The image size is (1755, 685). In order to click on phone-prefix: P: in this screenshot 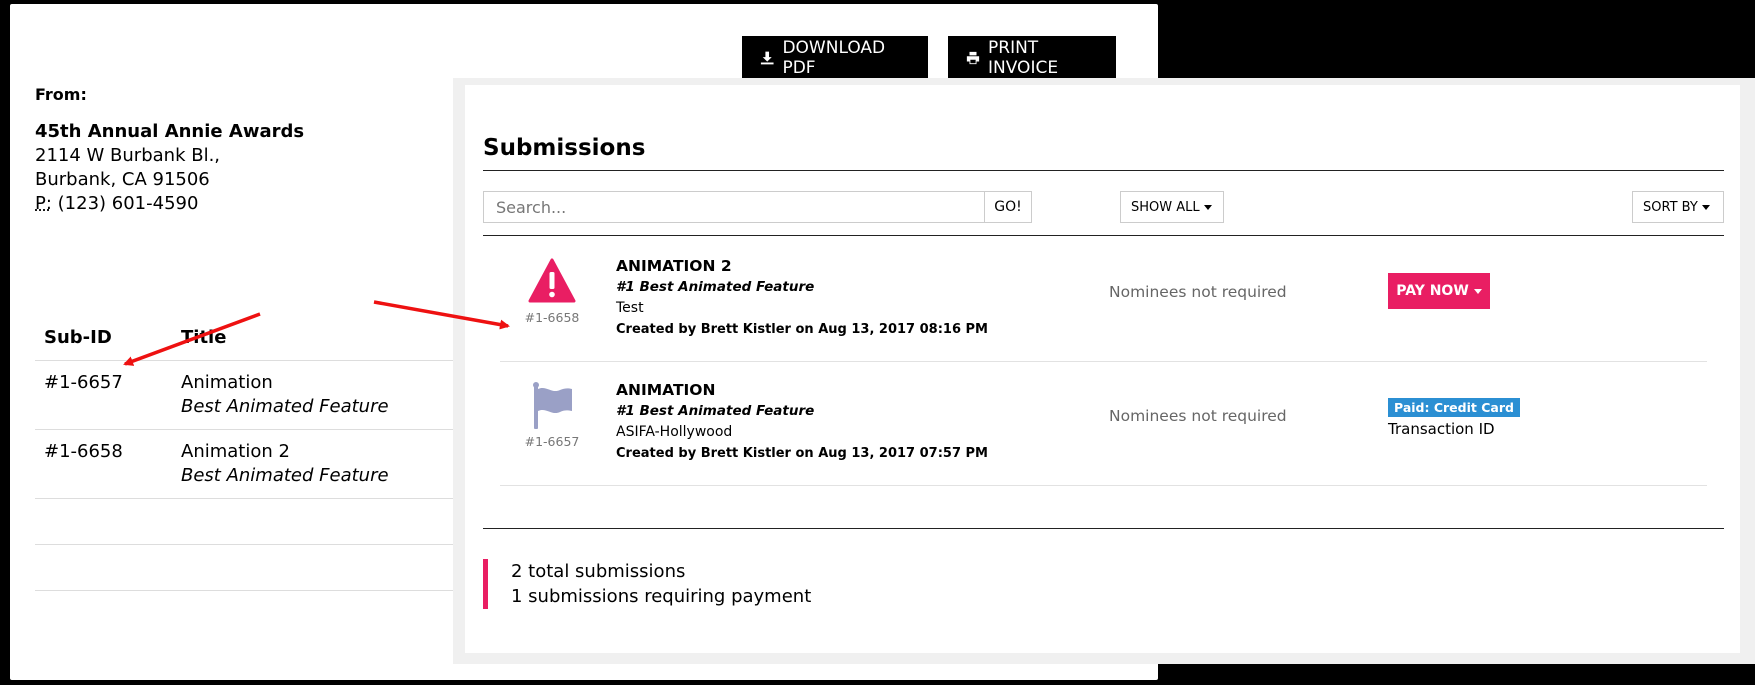, I will do `click(43, 203)`.